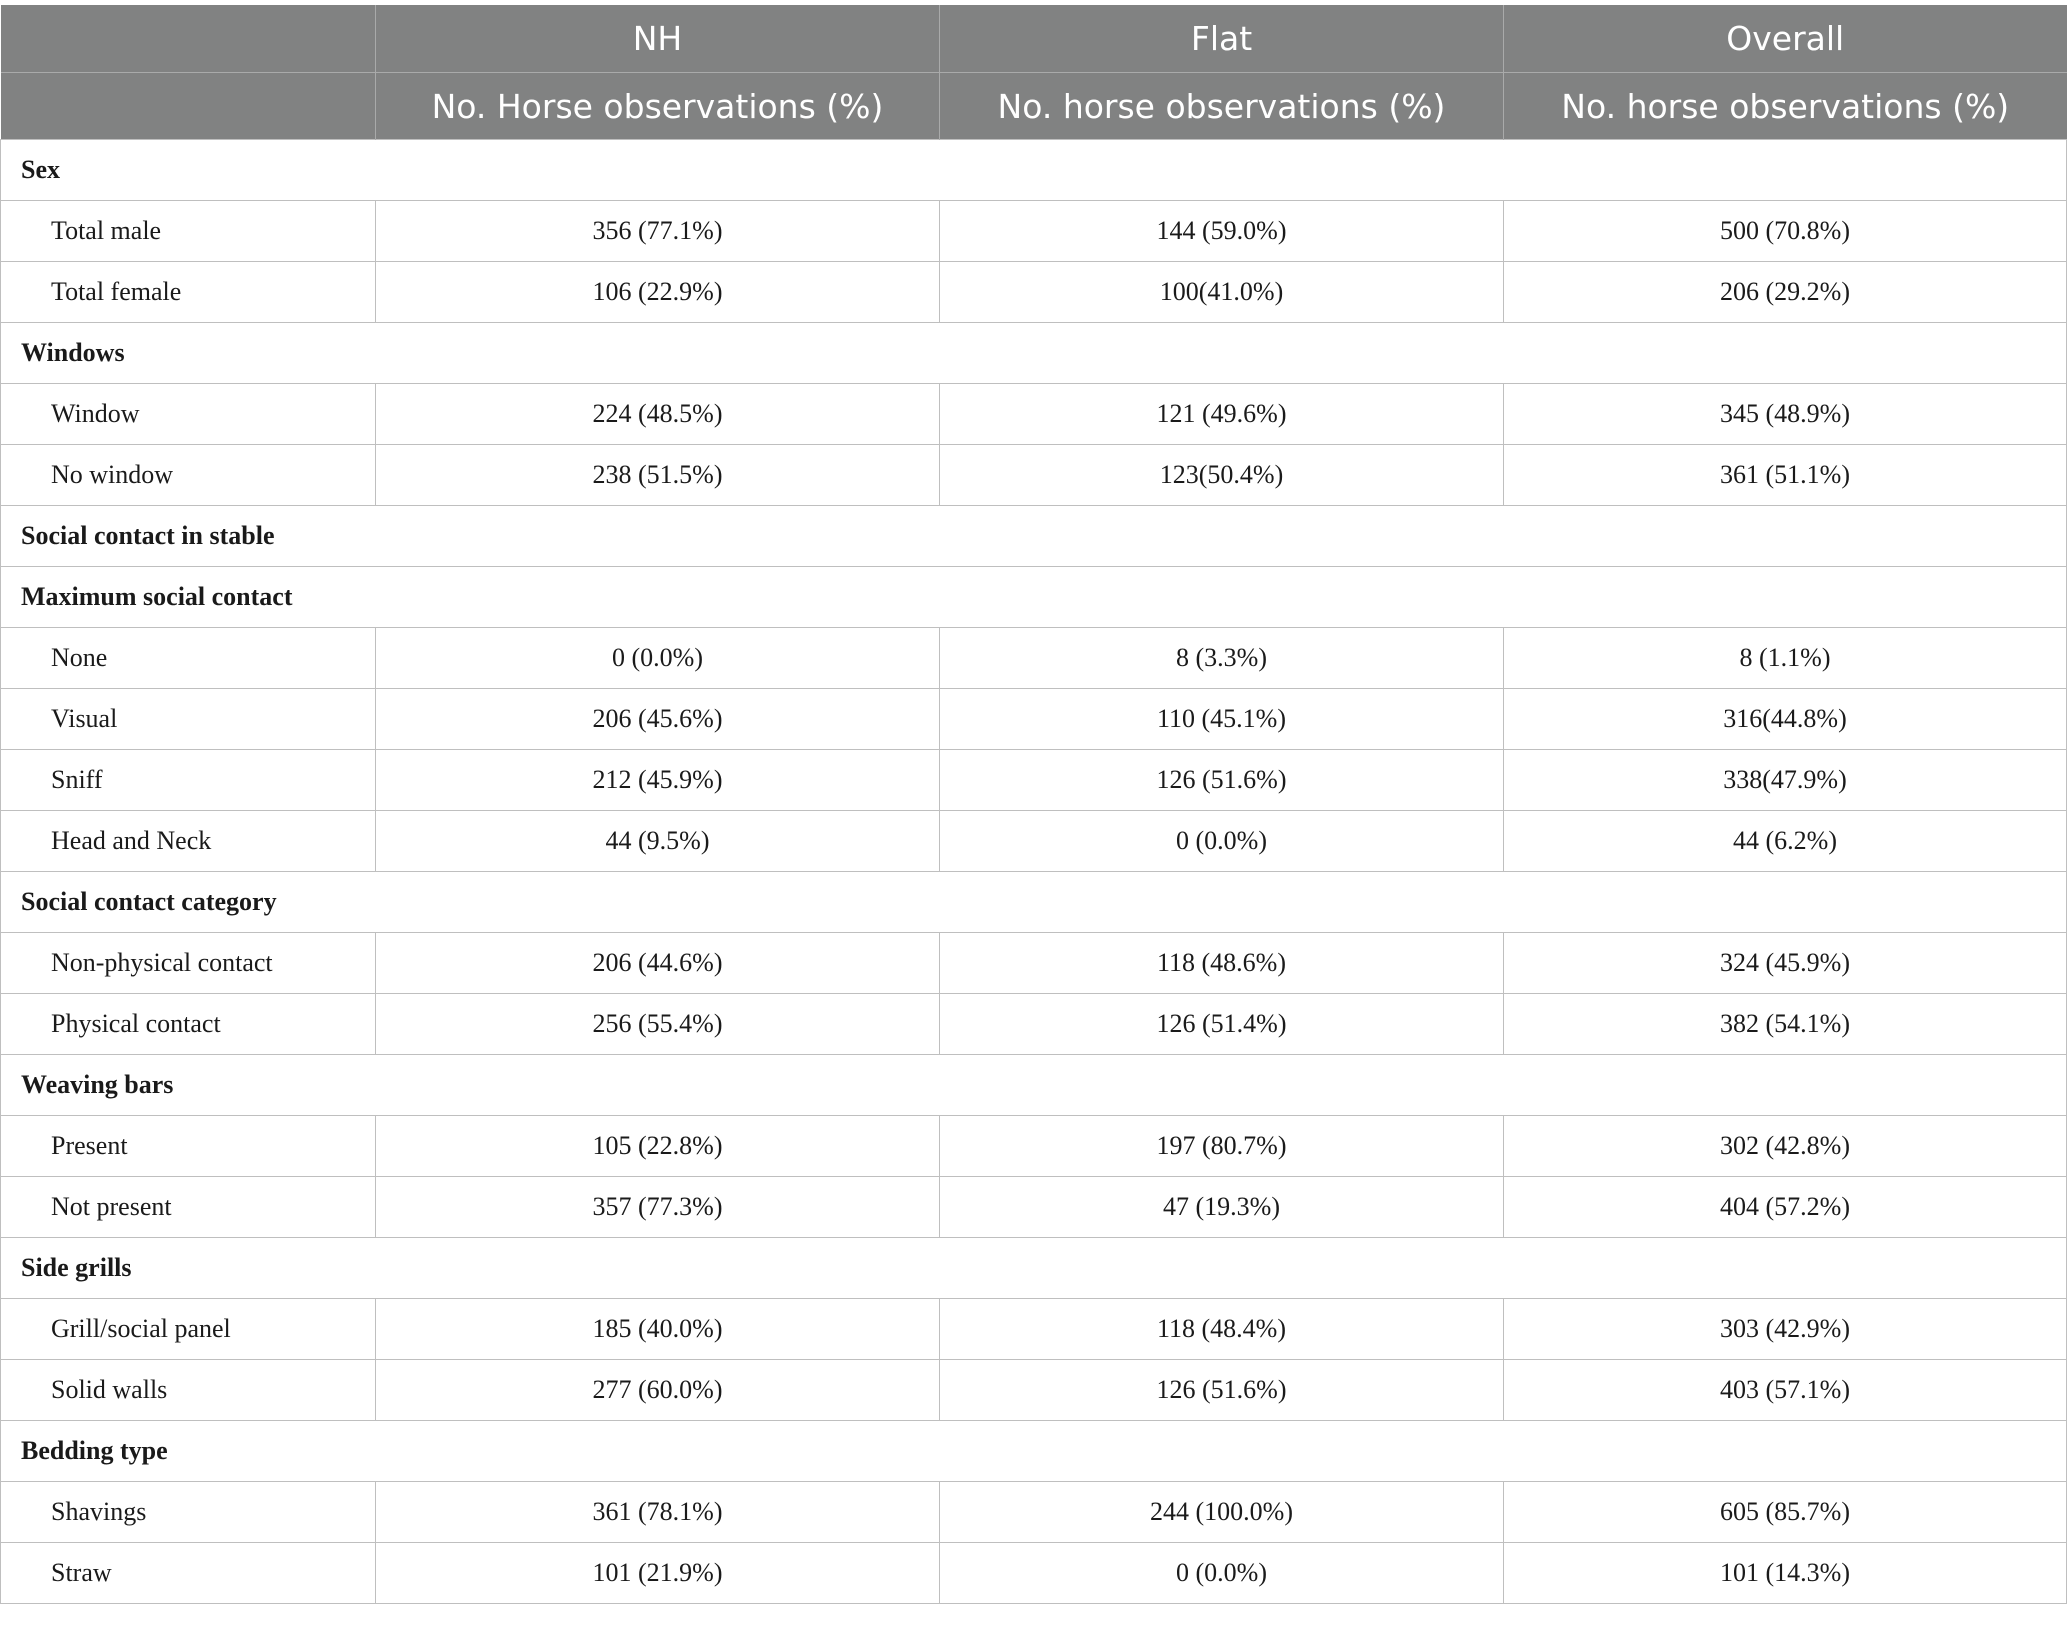 The width and height of the screenshot is (2067, 1629). I want to click on table-row: Window 224 (48.5%) 121 (49.6%) 345 (48.9%), so click(1033, 414).